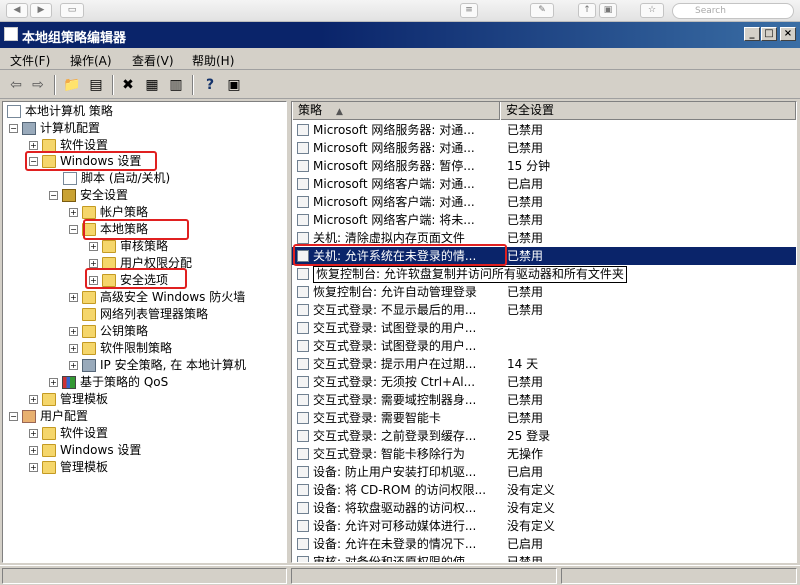 The width and height of the screenshot is (800, 585). Describe the element at coordinates (652, 10) in the screenshot. I see `bookmark-icon: ☆` at that location.